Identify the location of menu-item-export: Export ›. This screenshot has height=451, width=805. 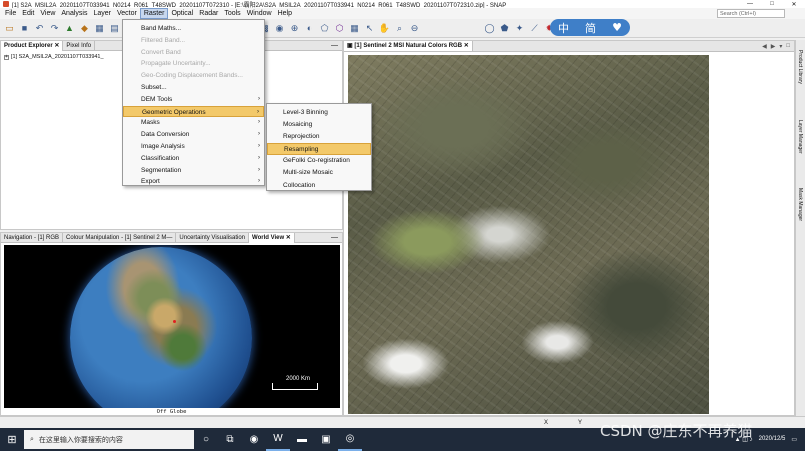
(193, 182).